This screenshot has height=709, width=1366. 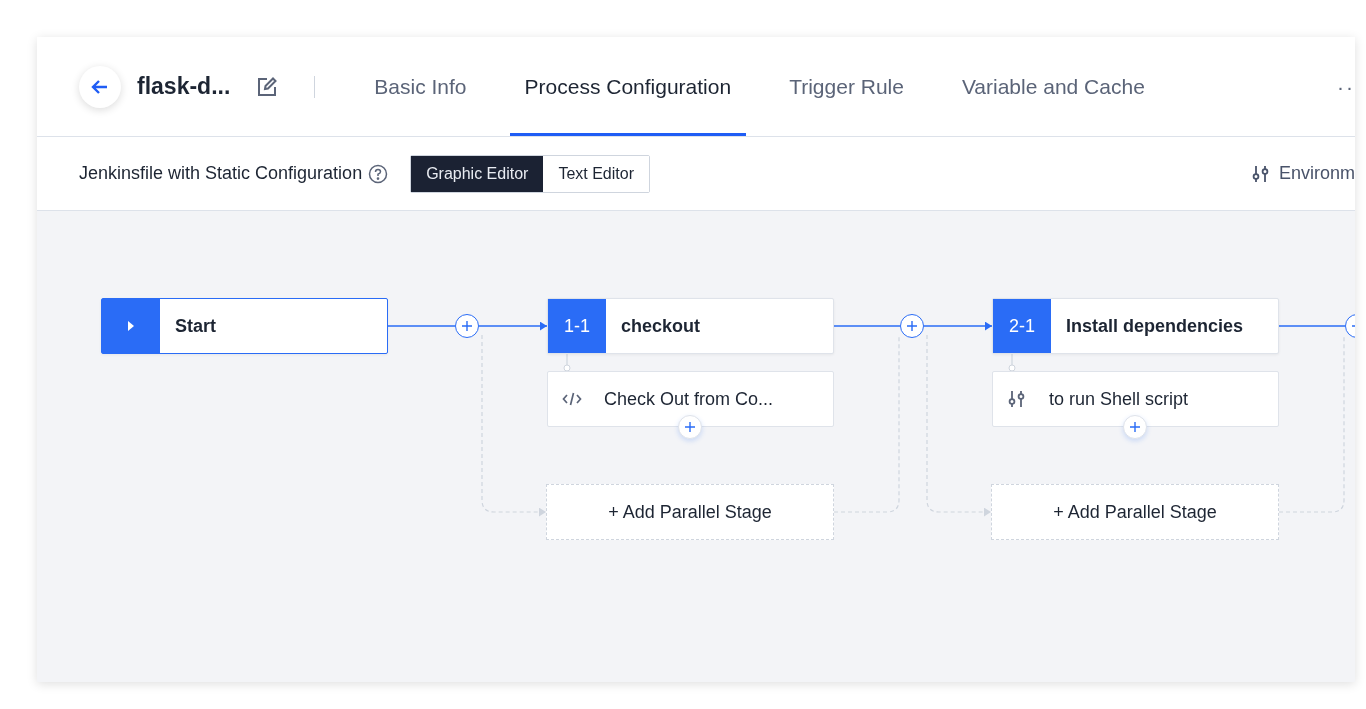 I want to click on edit-icon, so click(x=267, y=86).